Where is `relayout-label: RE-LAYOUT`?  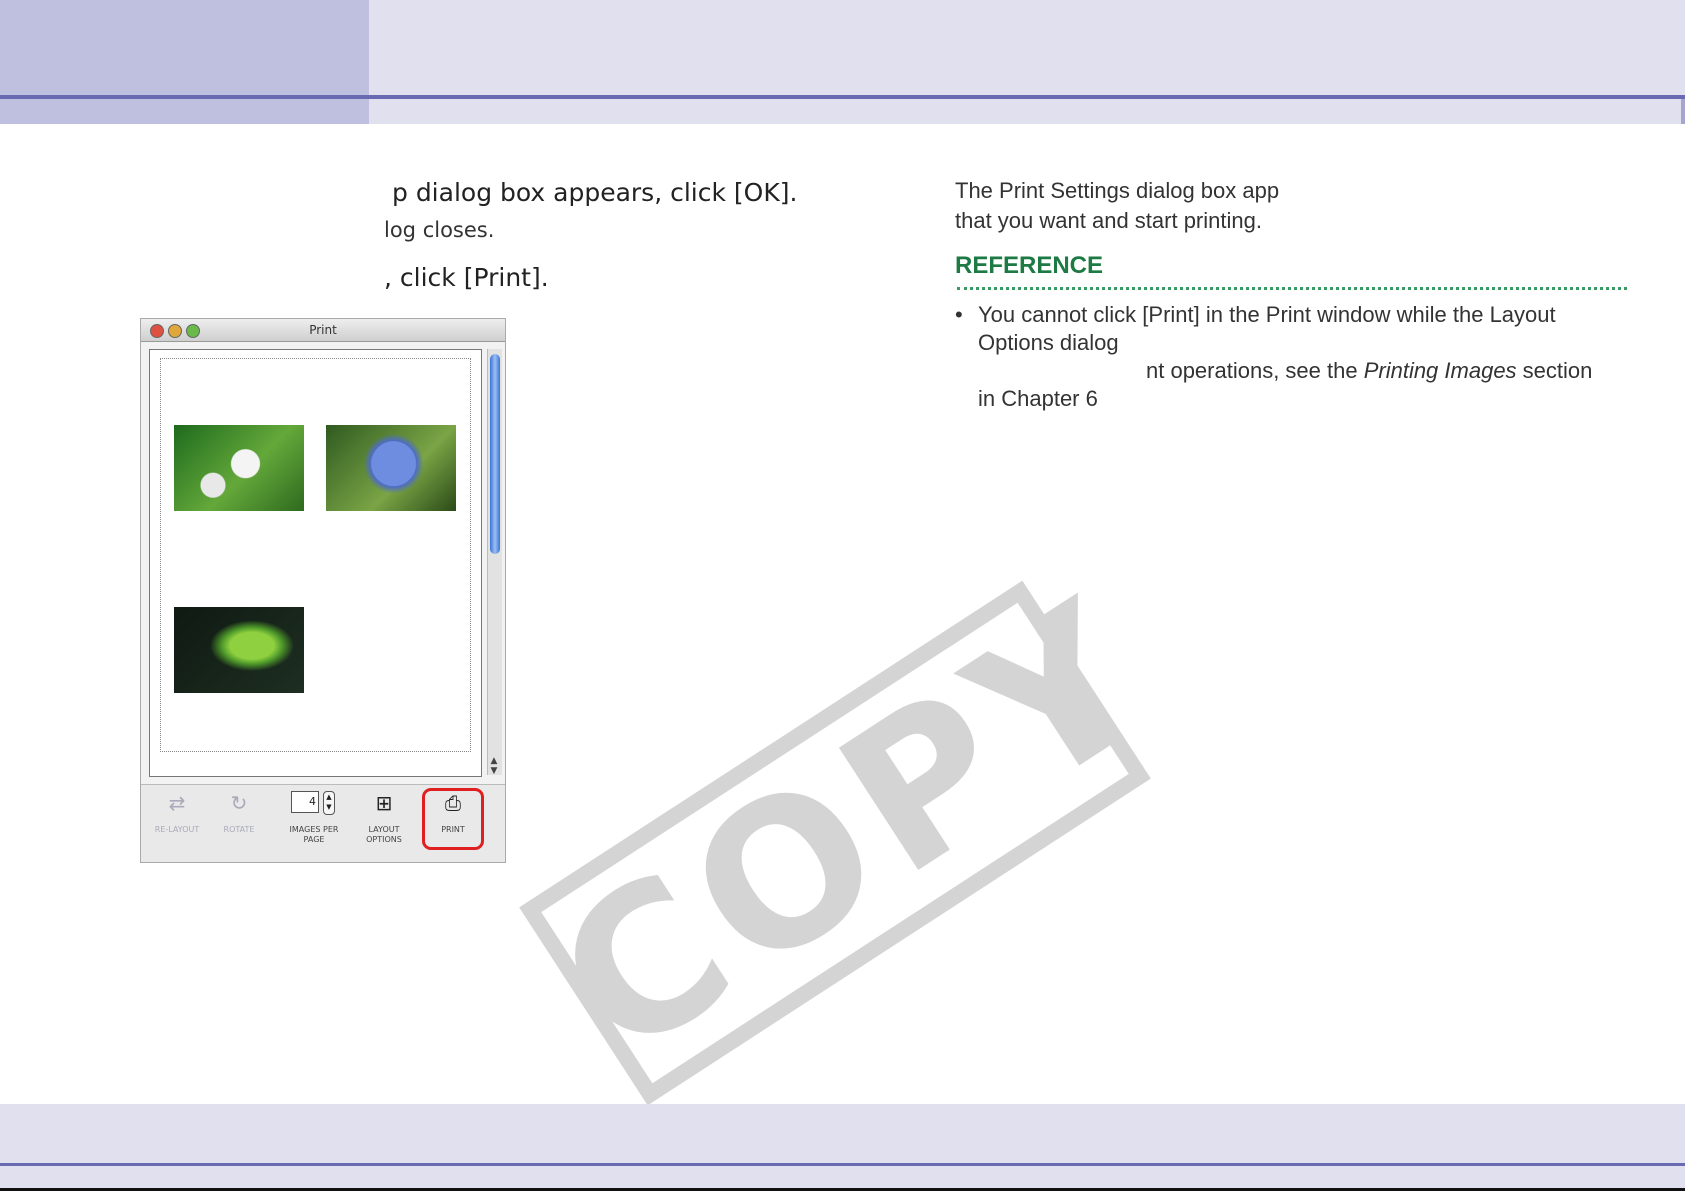
relayout-label: RE-LAYOUT is located at coordinates (177, 829).